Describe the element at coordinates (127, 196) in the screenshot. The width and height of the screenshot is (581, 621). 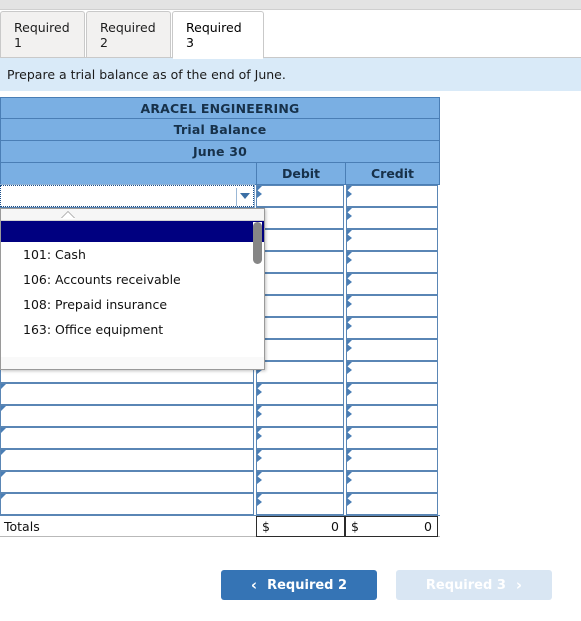
I see `account-select-combobox` at that location.